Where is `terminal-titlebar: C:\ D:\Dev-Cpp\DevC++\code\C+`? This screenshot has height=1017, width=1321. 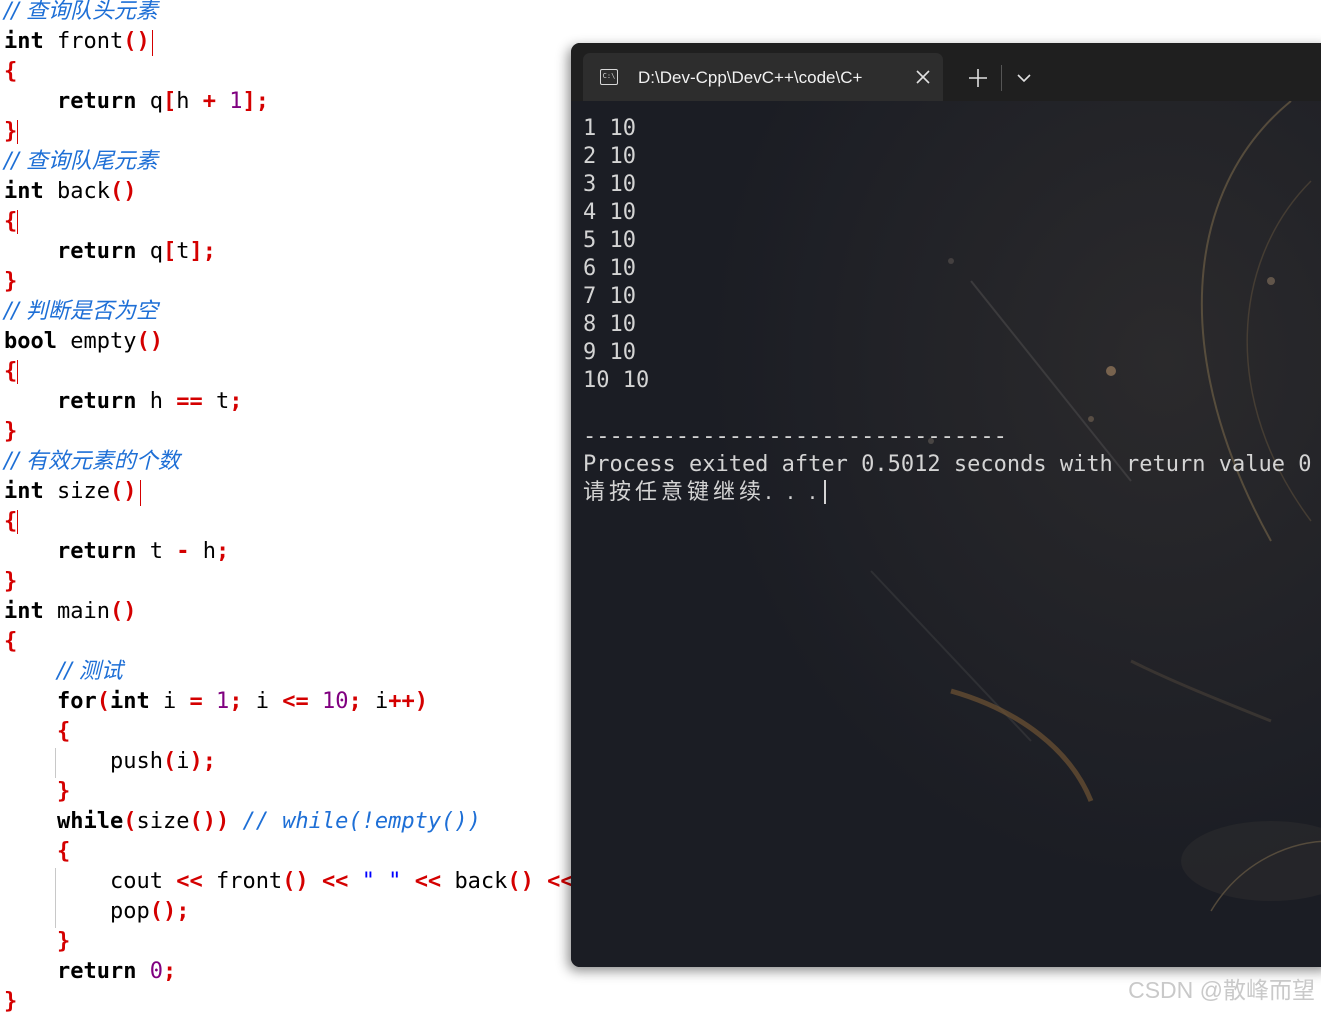 terminal-titlebar: C:\ D:\Dev-Cpp\DevC++\code\C+ is located at coordinates (946, 72).